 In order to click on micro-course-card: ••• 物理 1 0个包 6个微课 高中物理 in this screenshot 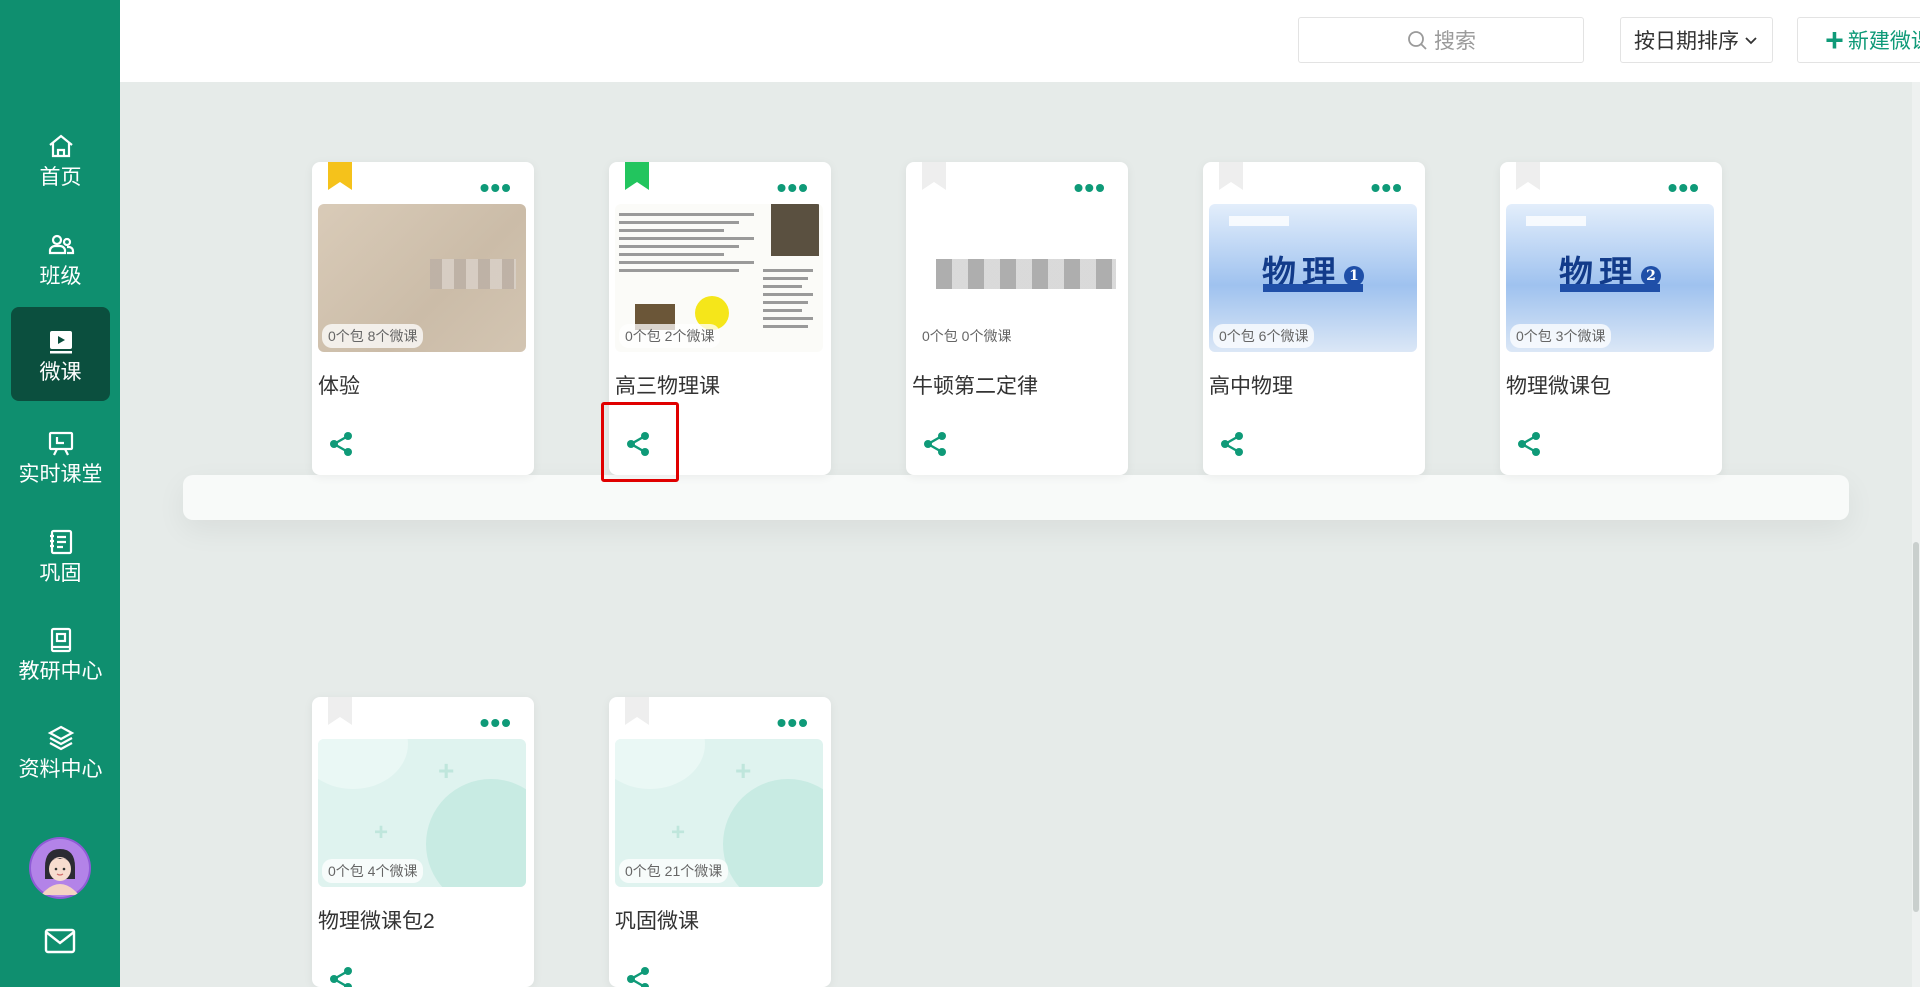, I will do `click(1314, 318)`.